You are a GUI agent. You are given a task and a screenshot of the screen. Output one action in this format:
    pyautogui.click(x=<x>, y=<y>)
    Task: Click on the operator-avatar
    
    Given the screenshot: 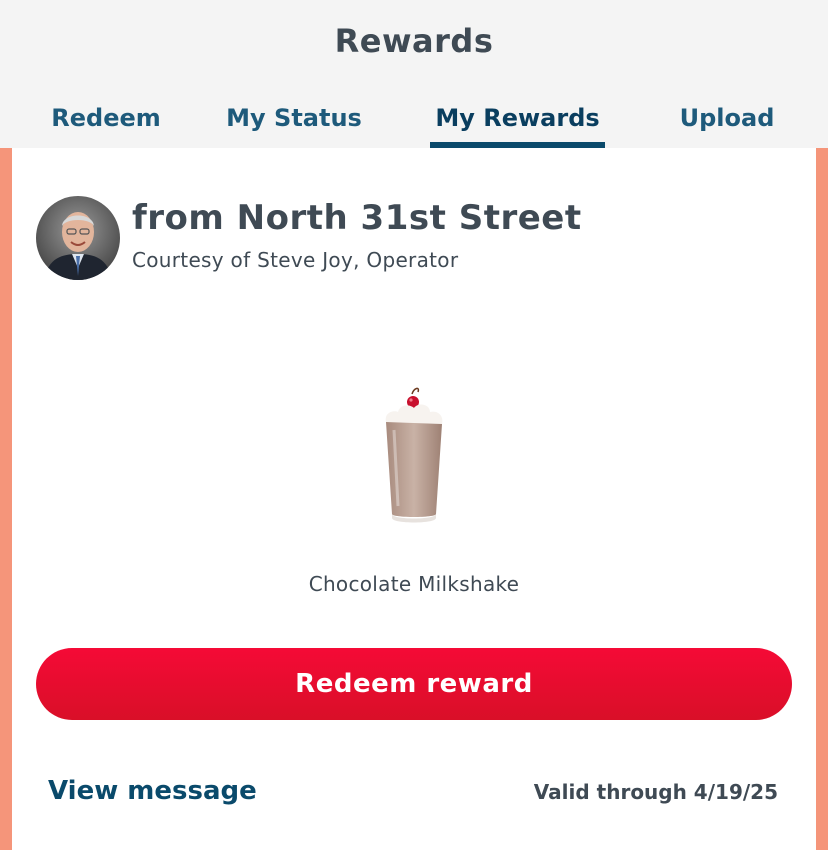 What is the action you would take?
    pyautogui.click(x=78, y=238)
    